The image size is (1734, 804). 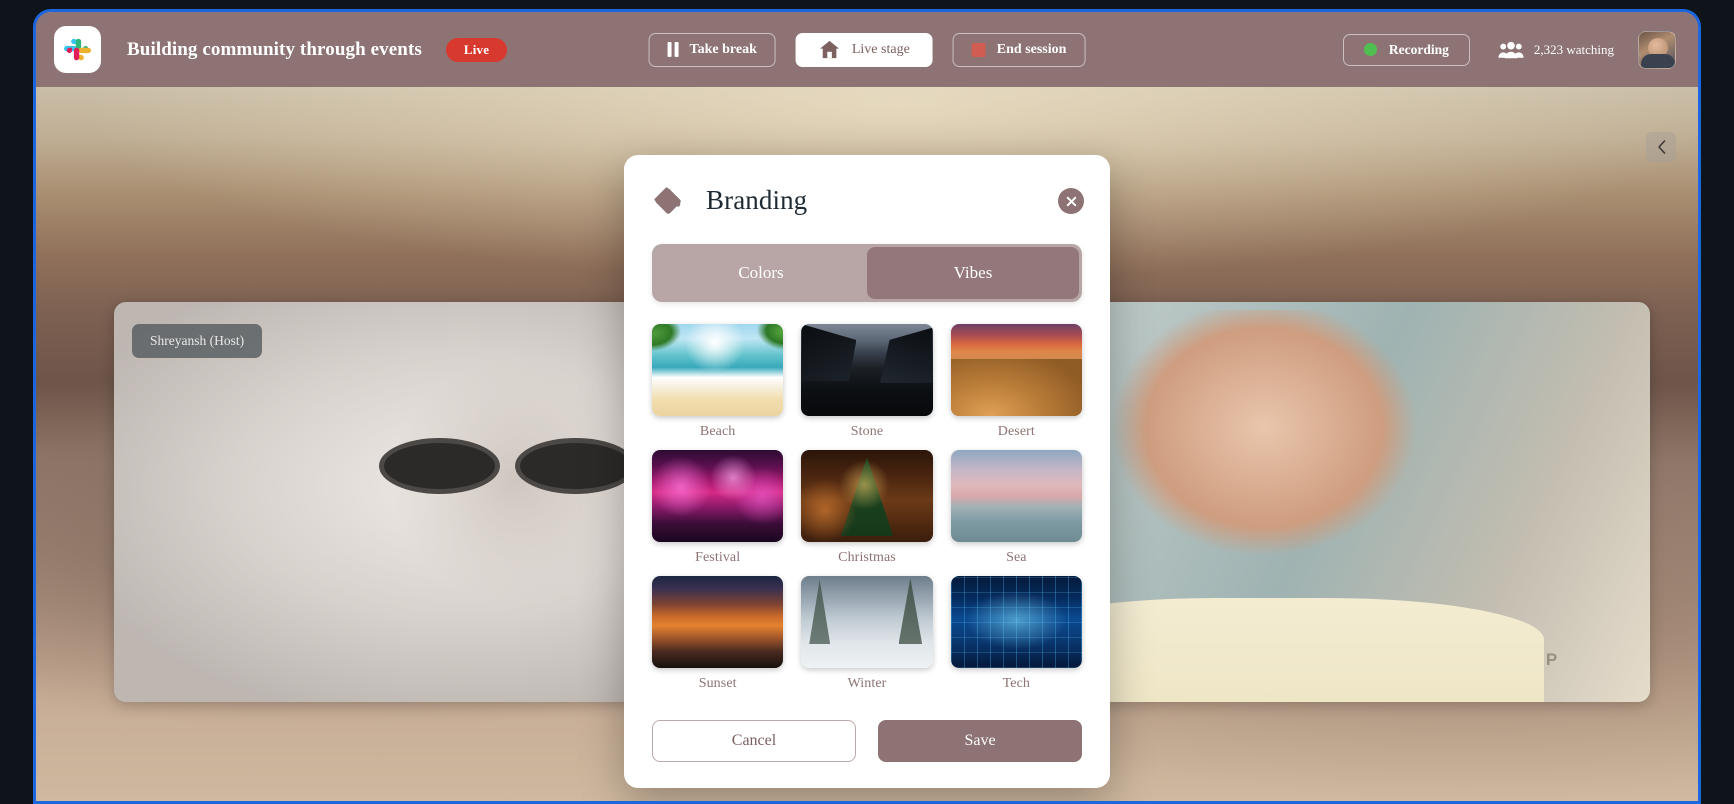 What do you see at coordinates (1370, 49) in the screenshot?
I see `recording-dot-icon` at bounding box center [1370, 49].